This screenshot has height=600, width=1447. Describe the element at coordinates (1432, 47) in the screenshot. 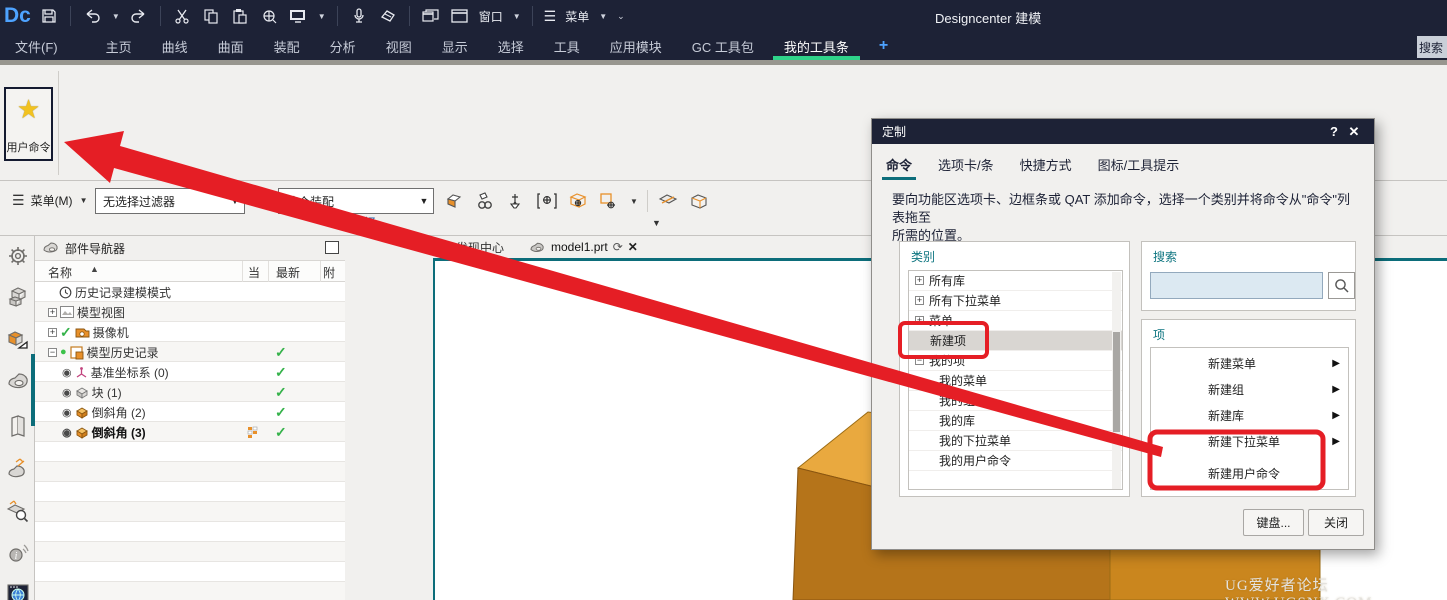

I see `command-search-input: 搜索 (` at that location.